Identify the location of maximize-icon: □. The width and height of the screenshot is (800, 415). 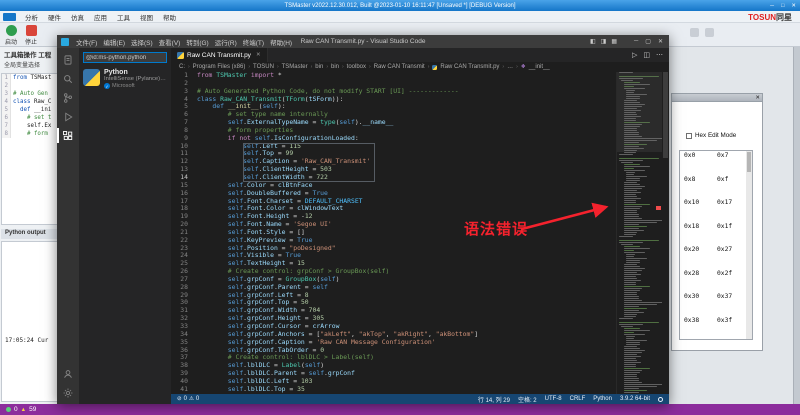
(782, 6).